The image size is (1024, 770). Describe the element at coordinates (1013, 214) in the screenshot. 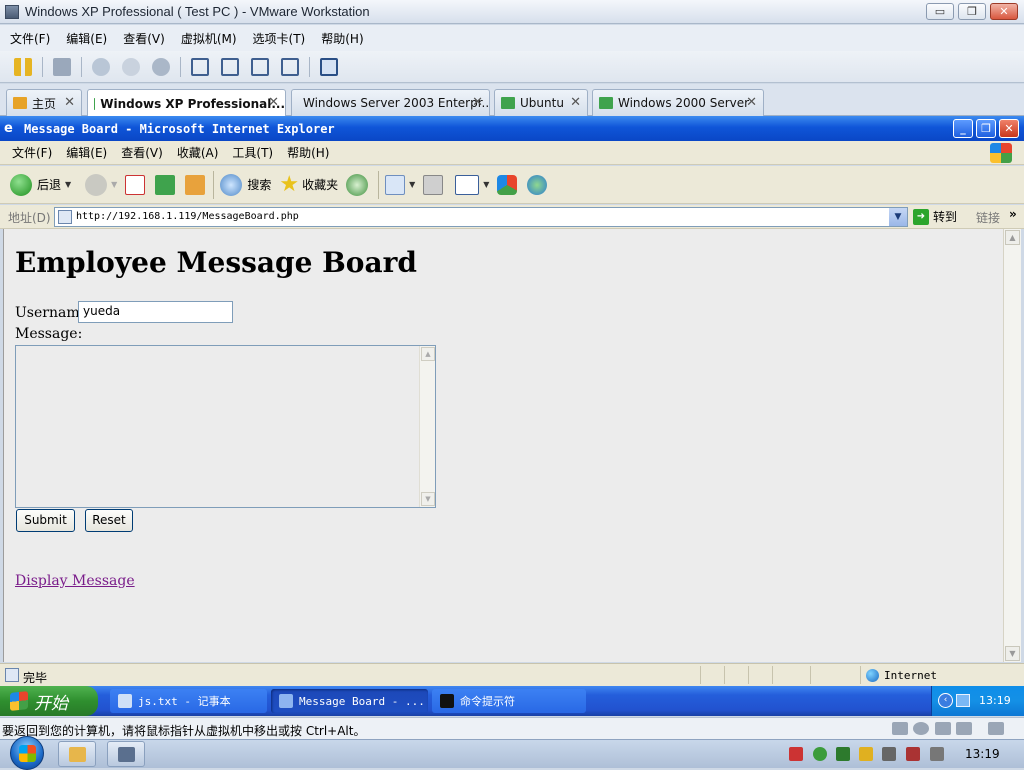

I see `links-chevron-icon: »` at that location.